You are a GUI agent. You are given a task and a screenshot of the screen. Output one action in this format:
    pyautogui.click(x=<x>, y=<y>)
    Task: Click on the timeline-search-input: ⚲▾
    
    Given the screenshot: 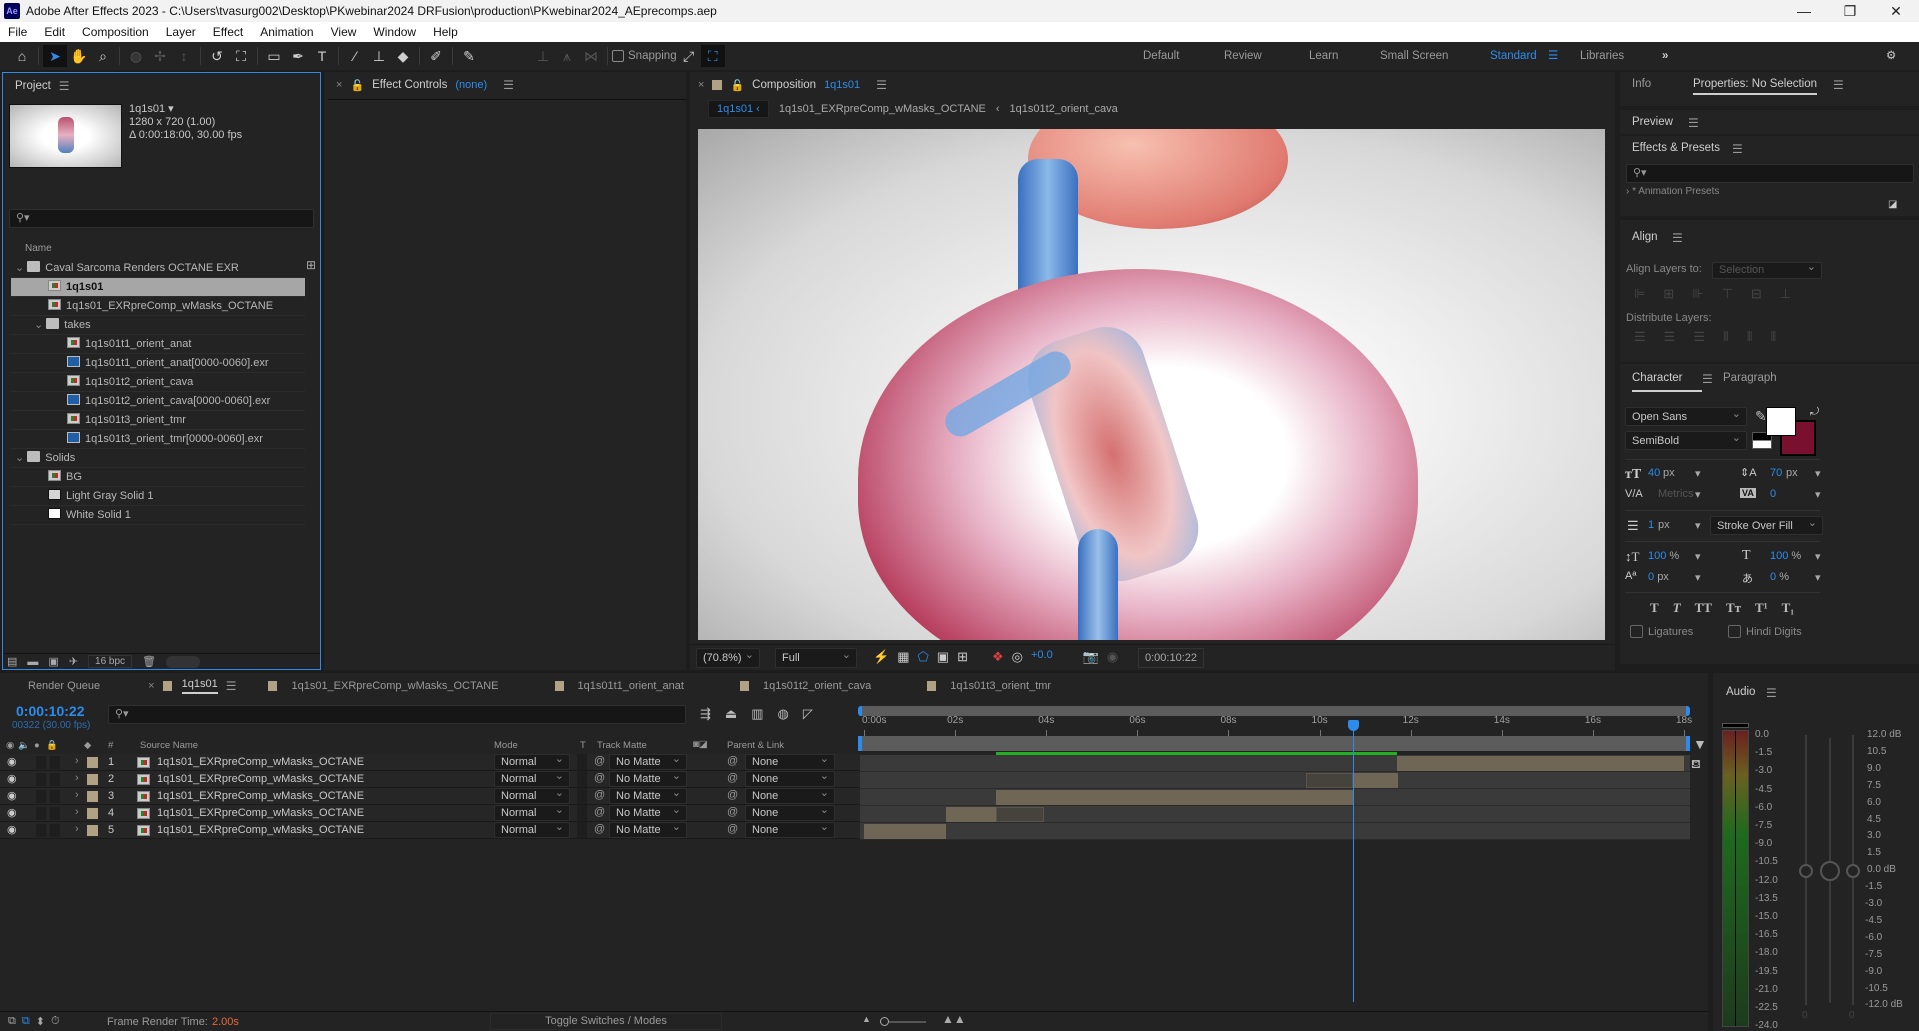 What is the action you would take?
    pyautogui.click(x=397, y=714)
    